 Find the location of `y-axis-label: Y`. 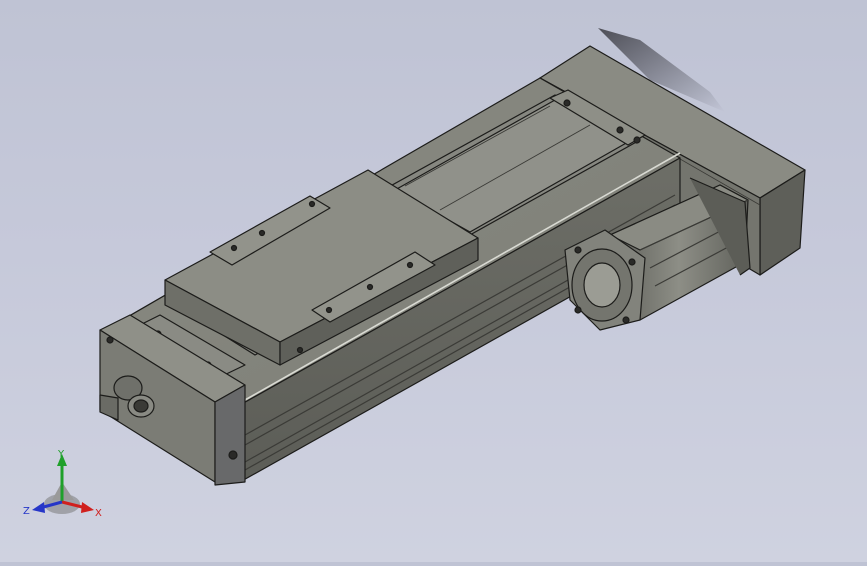

y-axis-label: Y is located at coordinates (61, 454).